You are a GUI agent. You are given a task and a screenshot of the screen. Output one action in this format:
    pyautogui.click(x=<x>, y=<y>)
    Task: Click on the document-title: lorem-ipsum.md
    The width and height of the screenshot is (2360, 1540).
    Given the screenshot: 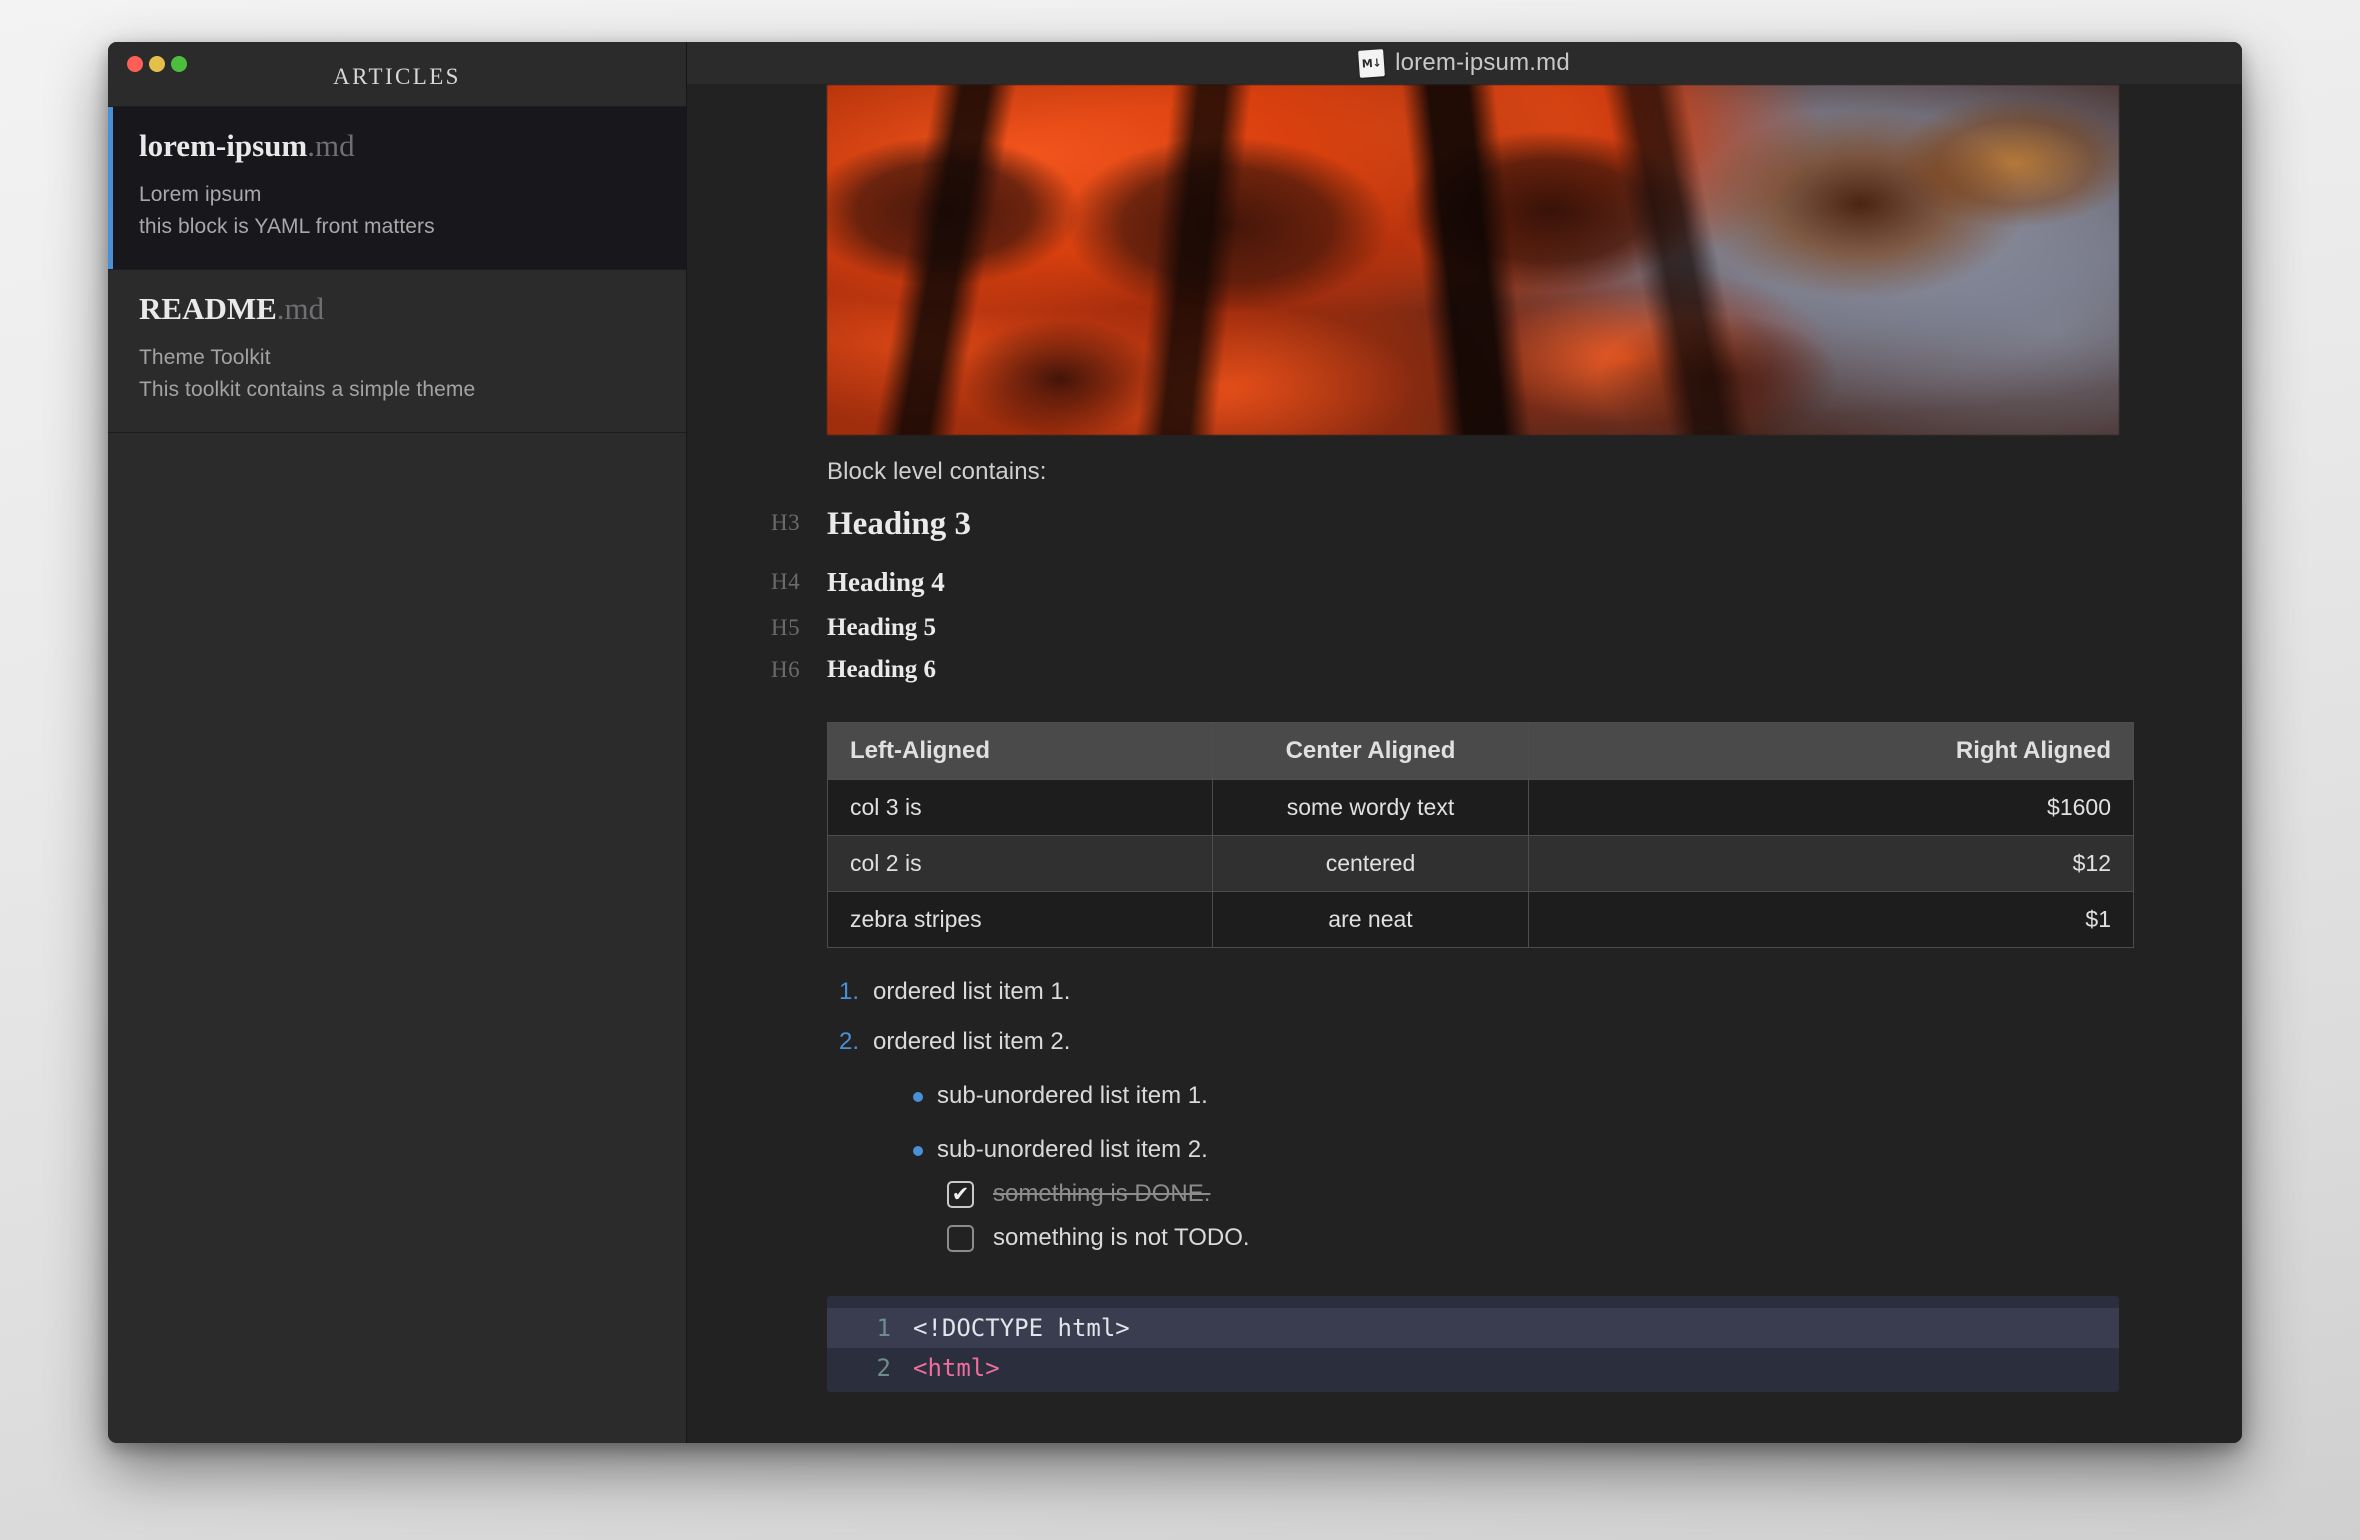 What is the action you would take?
    pyautogui.click(x=1482, y=62)
    